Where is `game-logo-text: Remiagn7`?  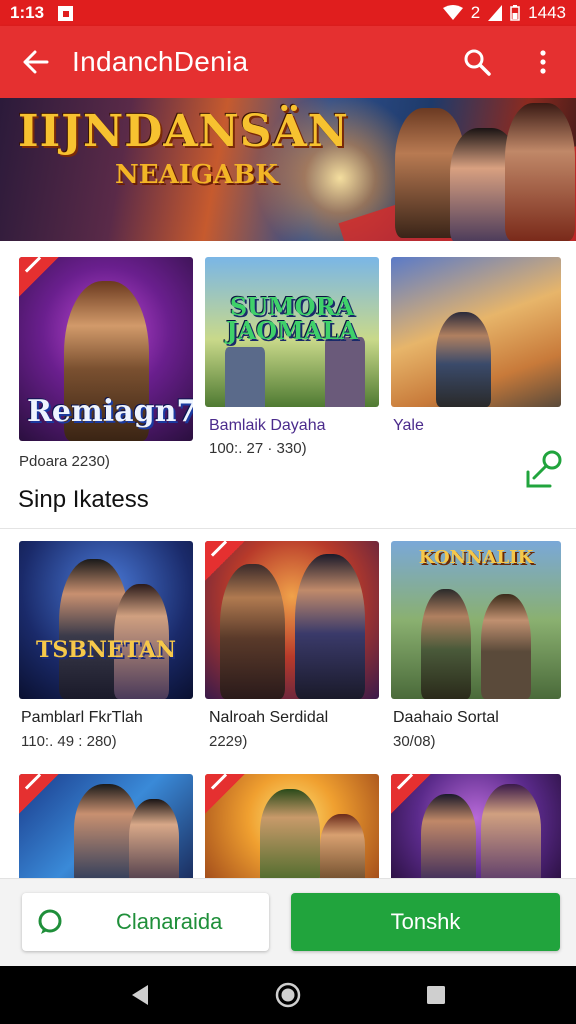 game-logo-text: Remiagn7 is located at coordinates (110, 411).